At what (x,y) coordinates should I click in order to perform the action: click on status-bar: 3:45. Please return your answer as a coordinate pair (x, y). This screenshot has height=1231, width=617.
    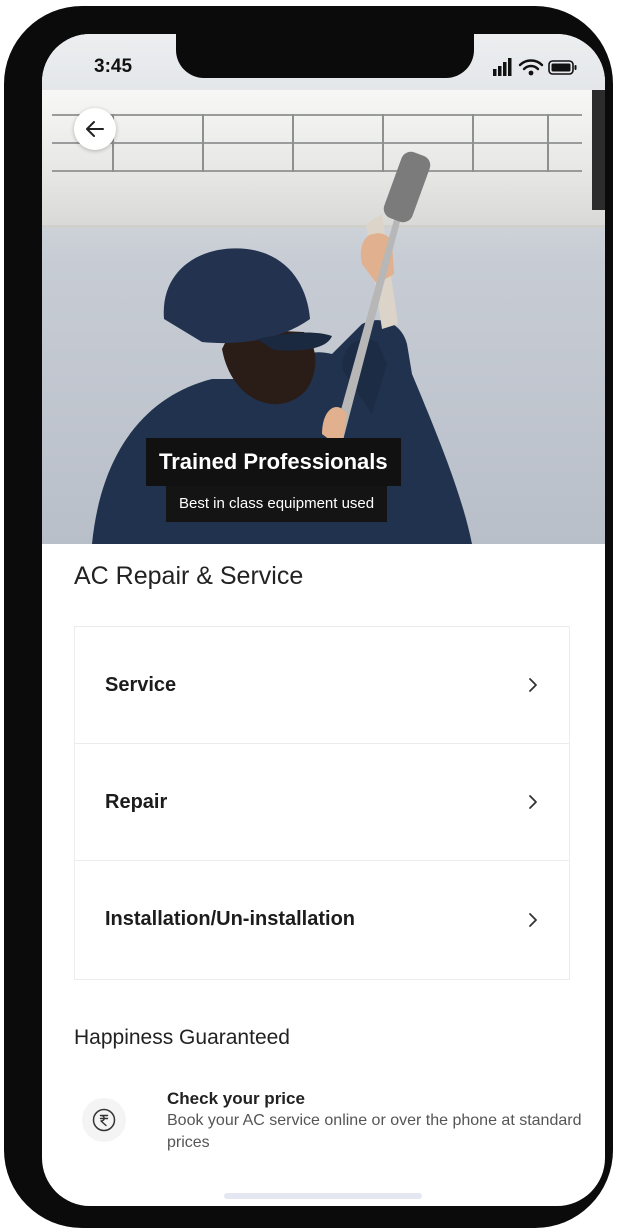
    Looking at the image, I should click on (323, 64).